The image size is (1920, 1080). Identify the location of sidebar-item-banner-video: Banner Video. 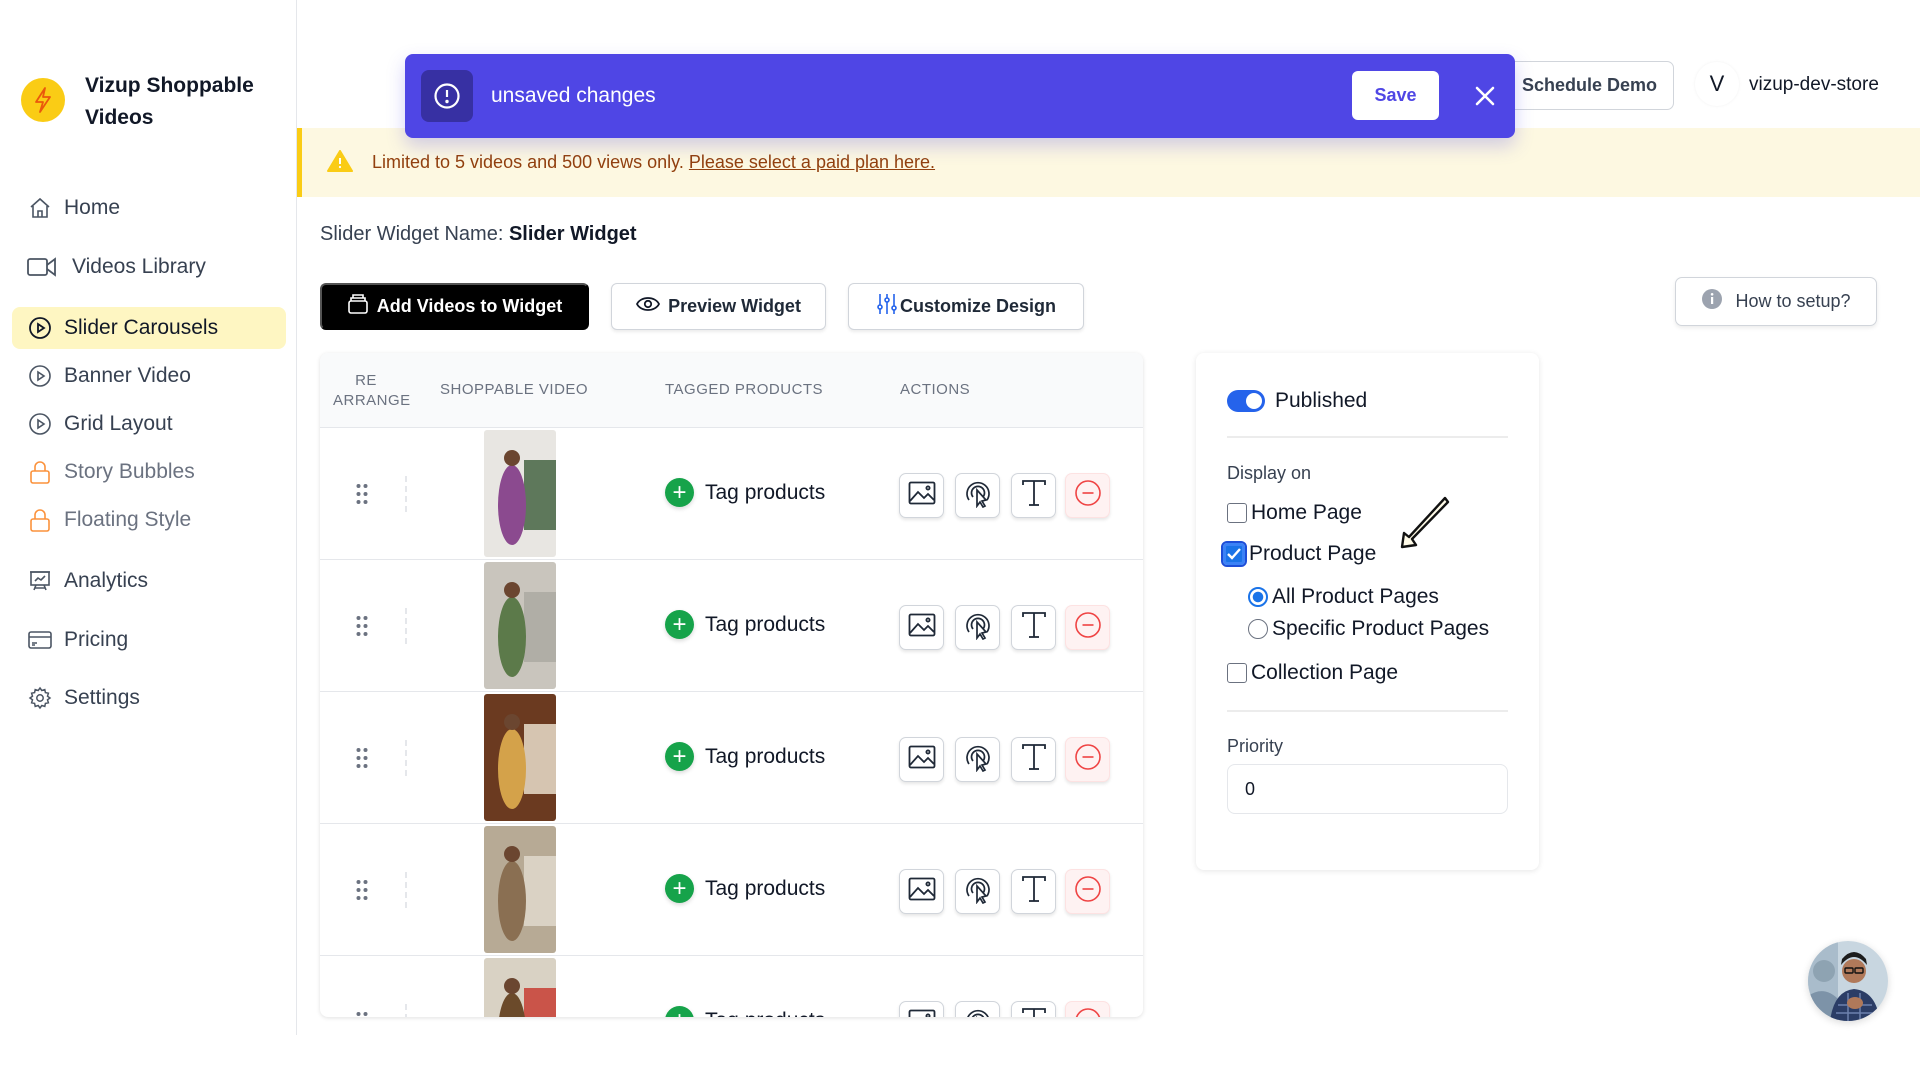
(149, 376).